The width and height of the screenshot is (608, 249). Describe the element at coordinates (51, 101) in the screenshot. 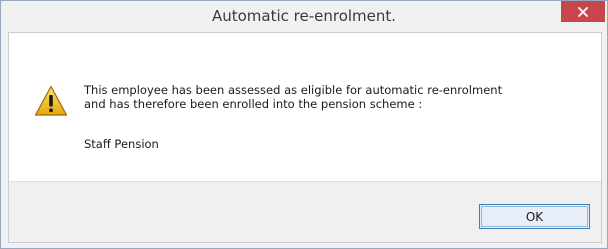

I see `warning-icon` at that location.